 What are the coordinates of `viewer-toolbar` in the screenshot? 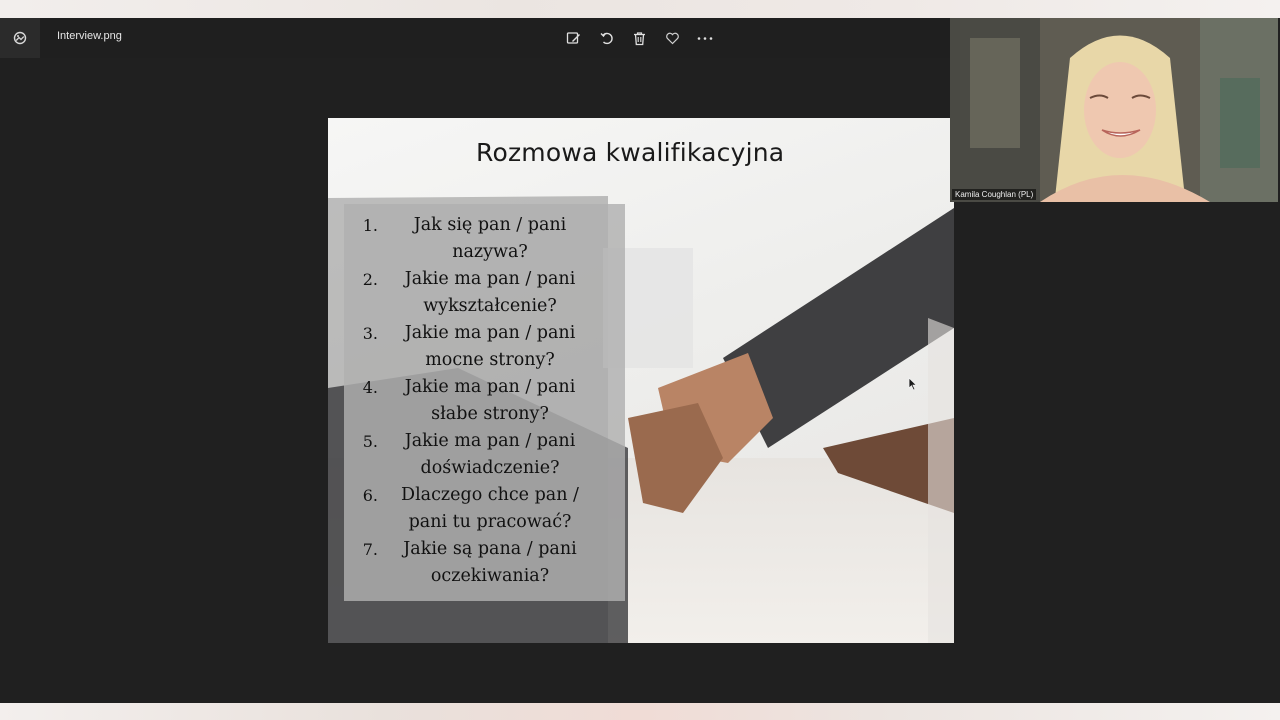 It's located at (639, 38).